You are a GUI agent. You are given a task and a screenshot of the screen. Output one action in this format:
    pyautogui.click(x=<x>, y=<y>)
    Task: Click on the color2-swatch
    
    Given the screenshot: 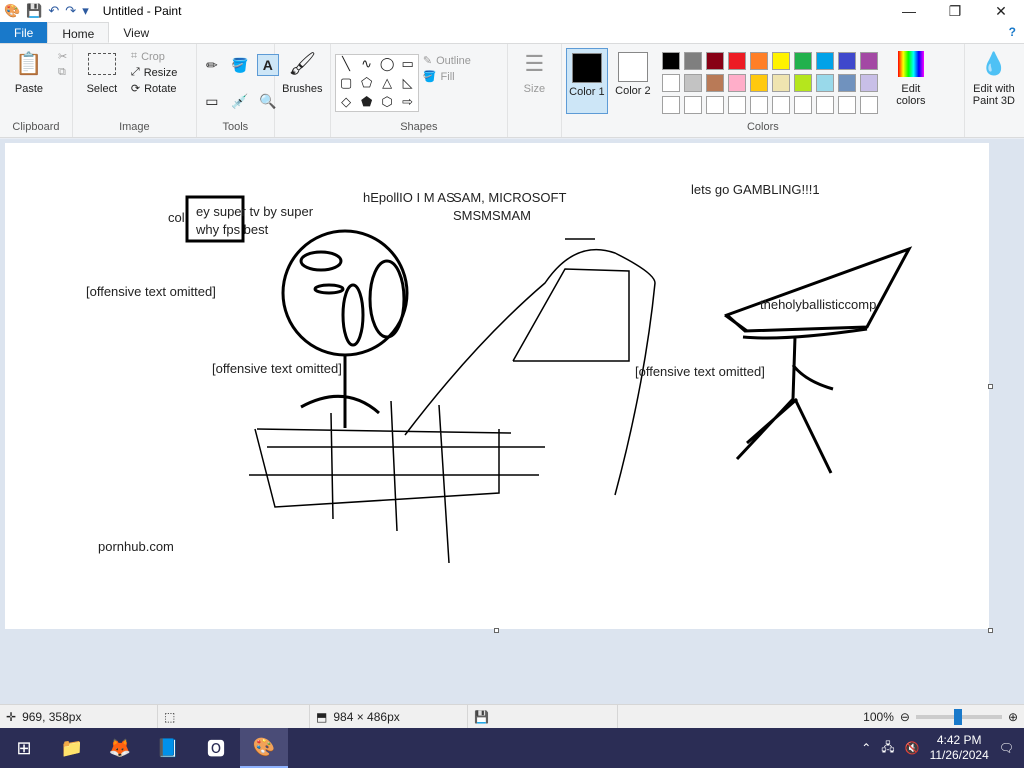 What is the action you would take?
    pyautogui.click(x=632, y=67)
    